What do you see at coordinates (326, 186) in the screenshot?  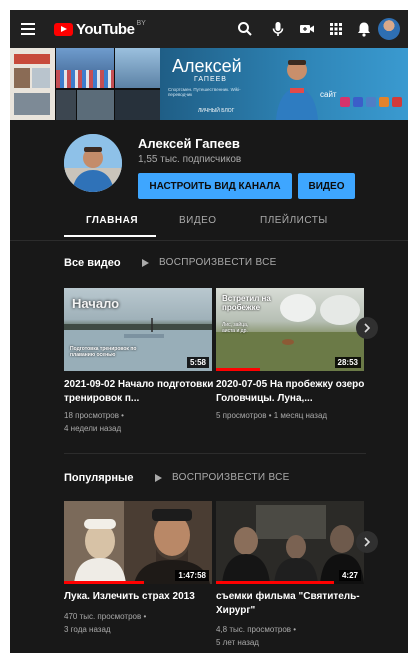 I see `videos-button: ВИДЕО` at bounding box center [326, 186].